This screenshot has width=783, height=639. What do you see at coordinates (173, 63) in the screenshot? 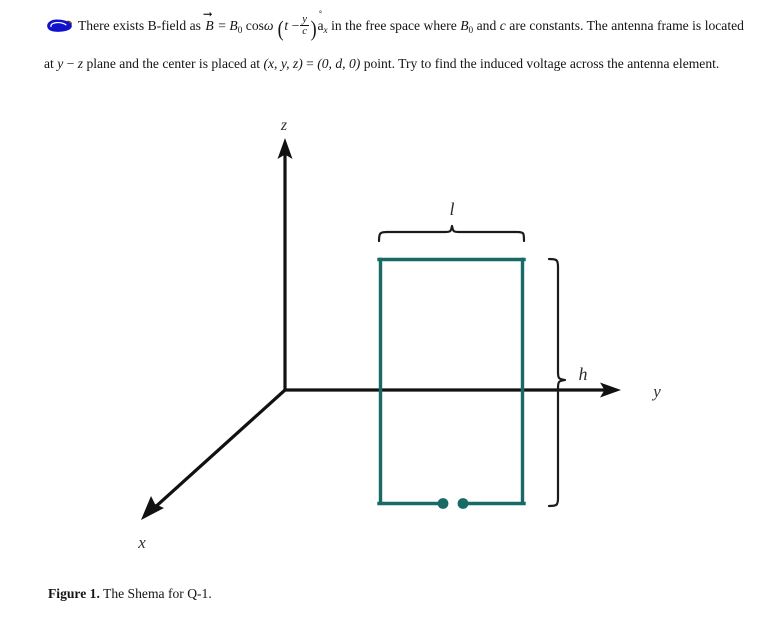
I see `problem-line2-b: plane and the center is placed at` at bounding box center [173, 63].